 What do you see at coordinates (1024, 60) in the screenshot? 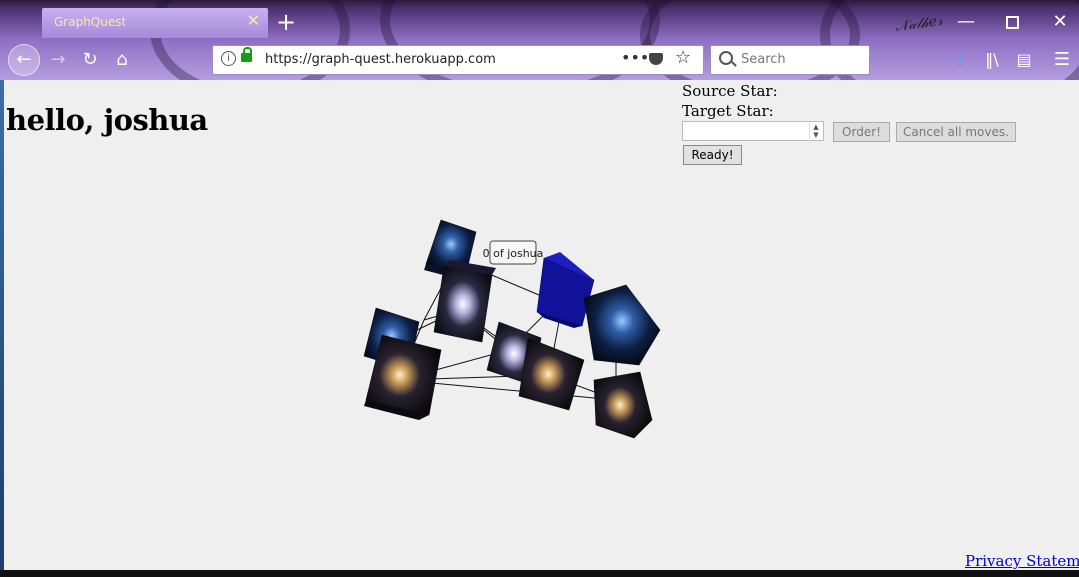
I see `sidebar-icon: ▤` at bounding box center [1024, 60].